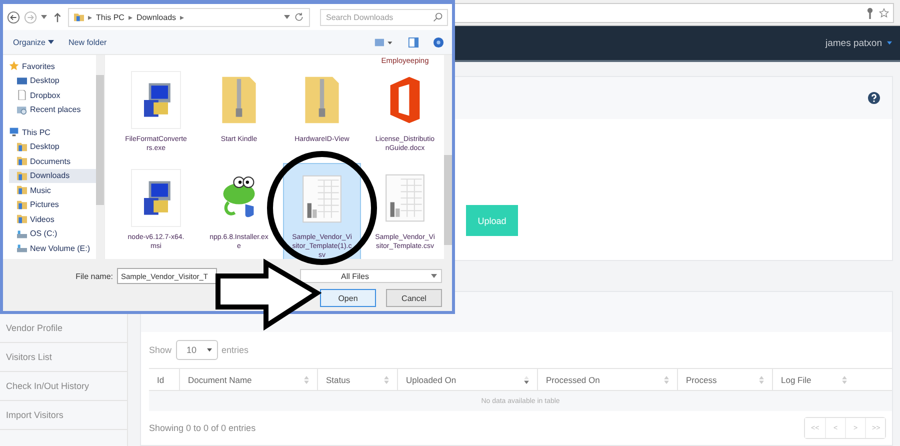  What do you see at coordinates (202, 428) in the screenshot?
I see `table-info: Showing 0 to 0 of 0 entries` at bounding box center [202, 428].